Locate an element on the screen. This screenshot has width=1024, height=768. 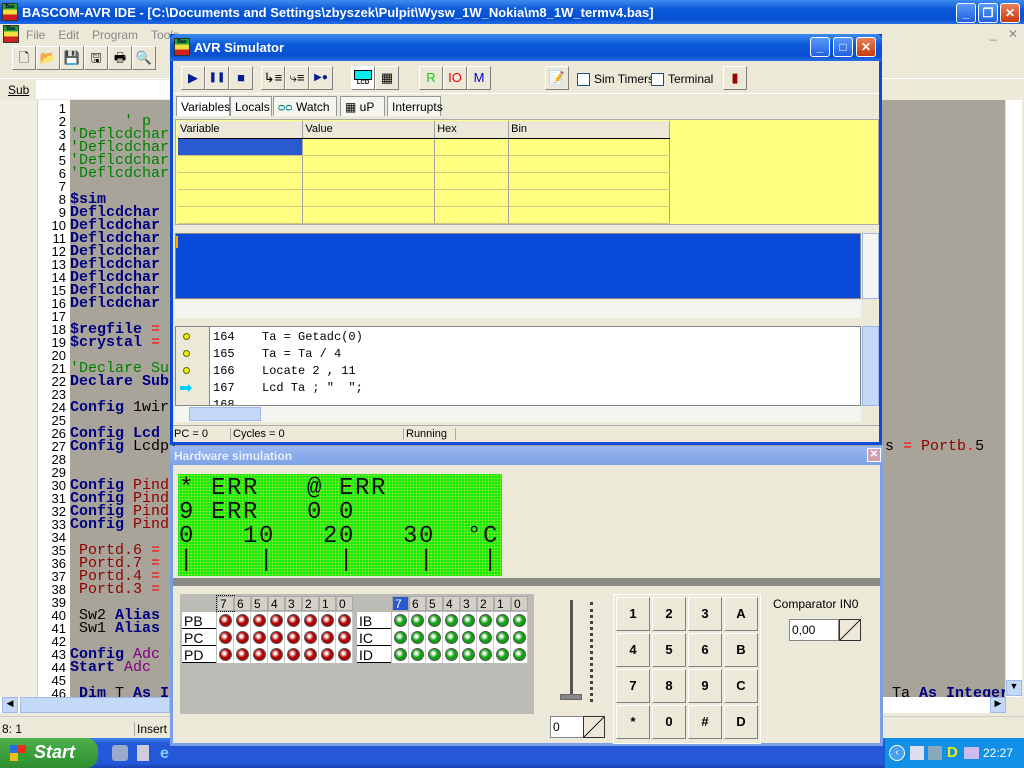
sim-timers-check is located at coordinates (583, 80).